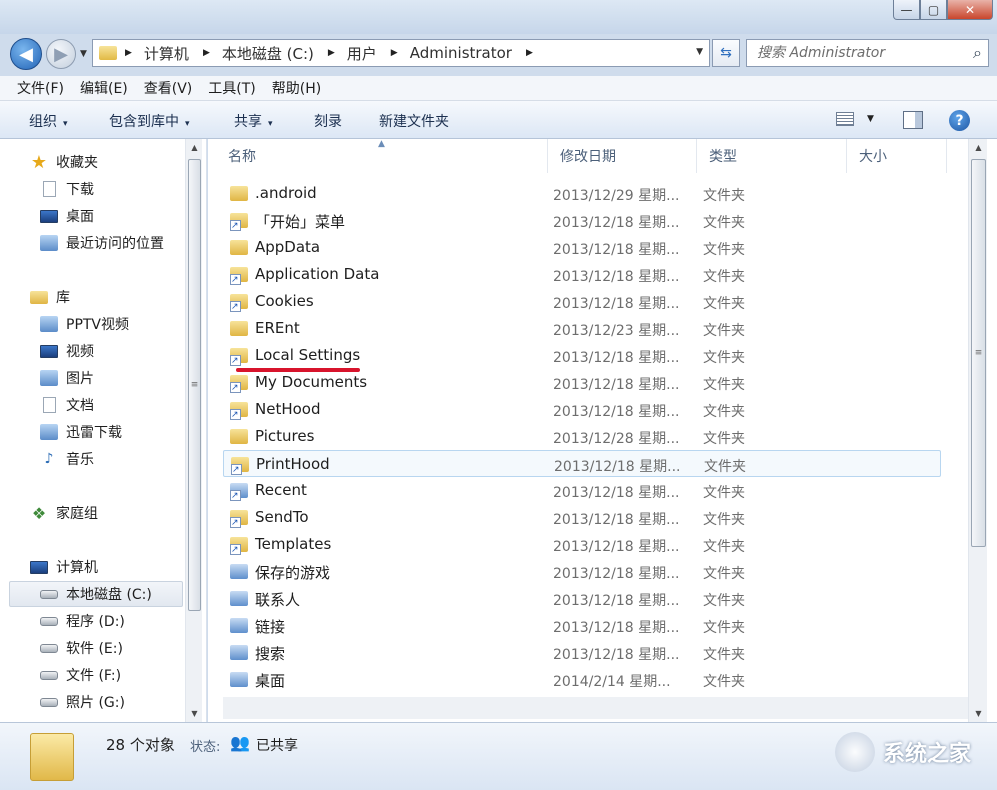 The height and width of the screenshot is (790, 997). I want to click on sidebar-item-drive-d: 程序 (D:), so click(82, 621).